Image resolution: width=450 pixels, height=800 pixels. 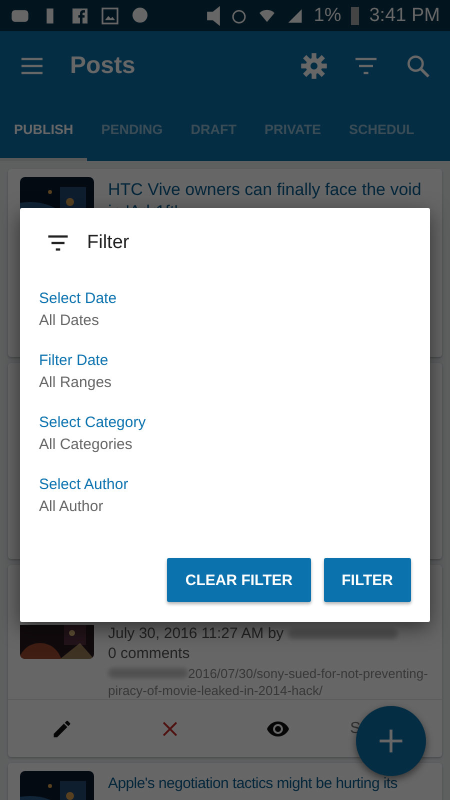 What do you see at coordinates (253, 784) in the screenshot?
I see `post-title: Apple's negotiation tactics might be hurting its` at bounding box center [253, 784].